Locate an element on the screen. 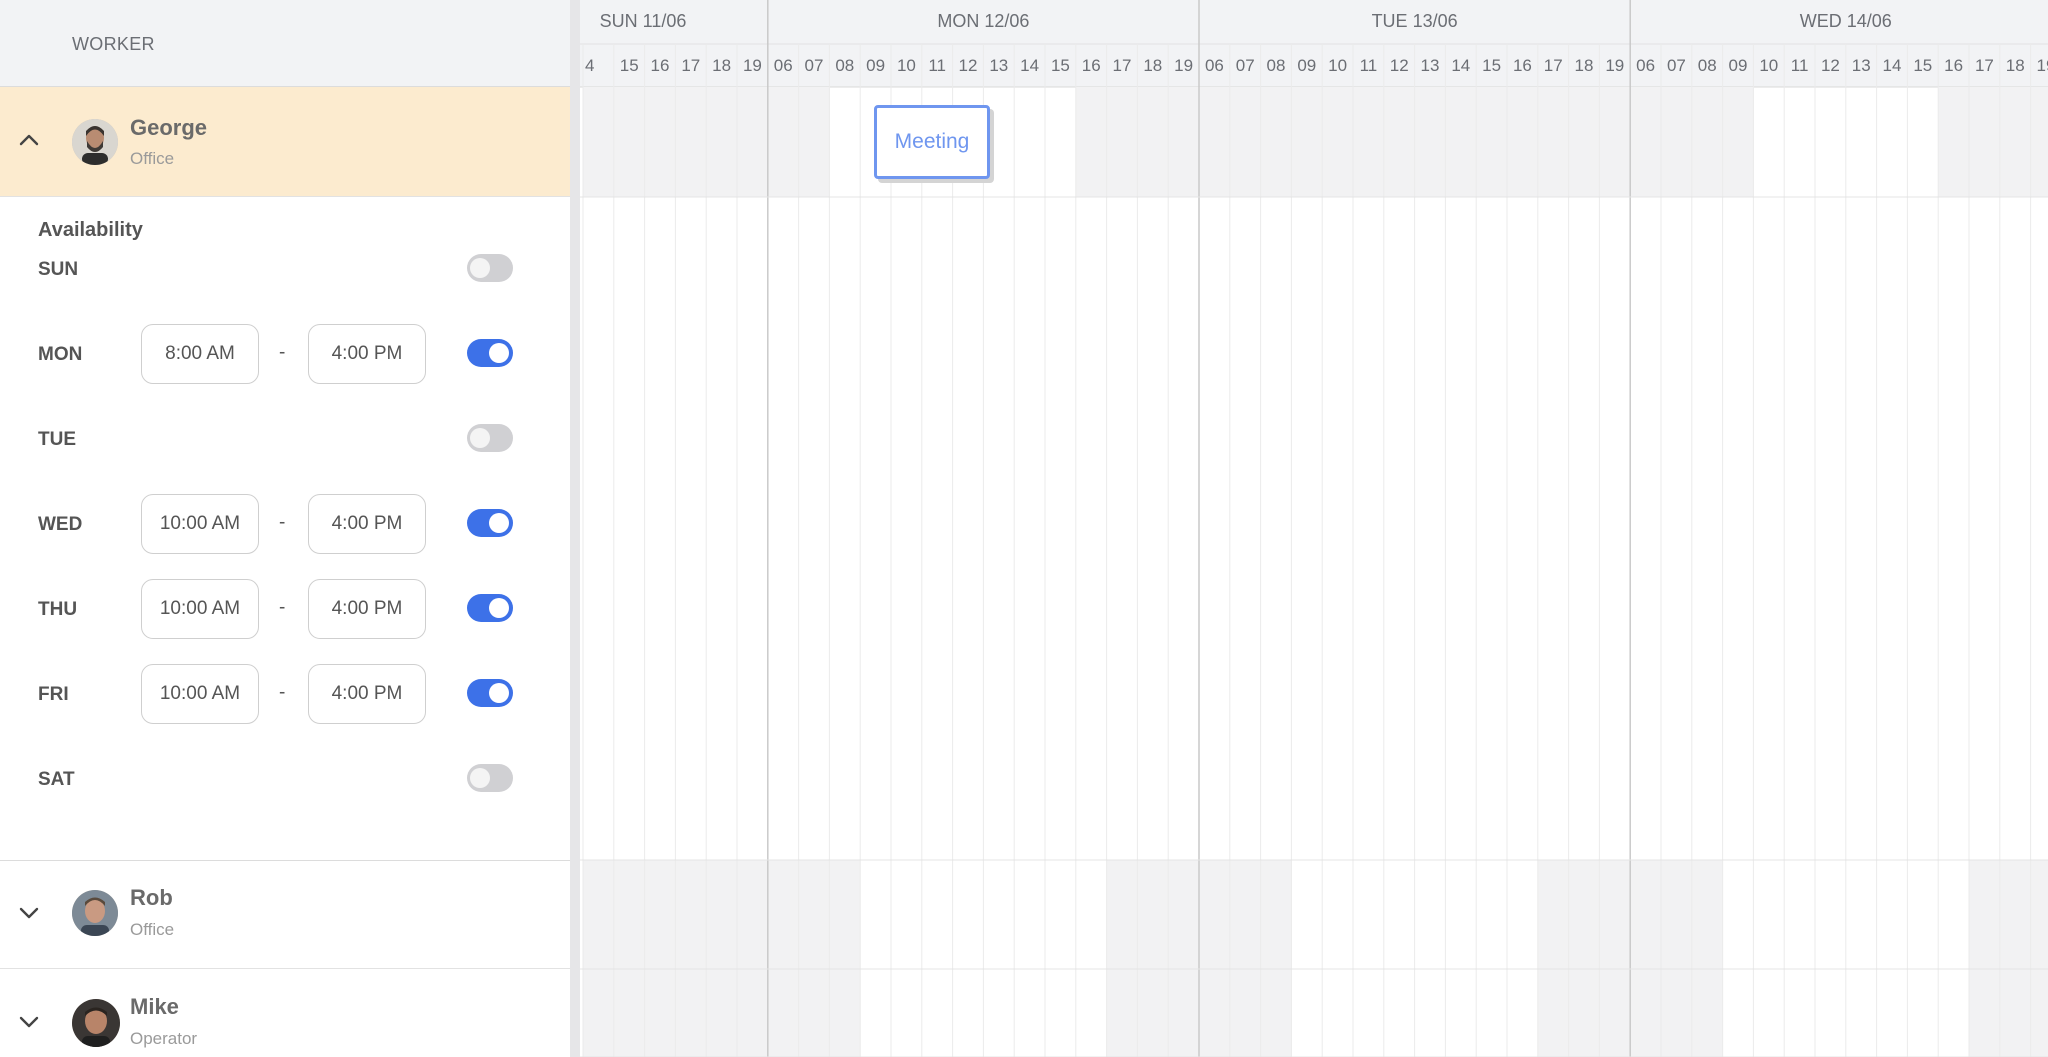  day-toggle-tue is located at coordinates (490, 438).